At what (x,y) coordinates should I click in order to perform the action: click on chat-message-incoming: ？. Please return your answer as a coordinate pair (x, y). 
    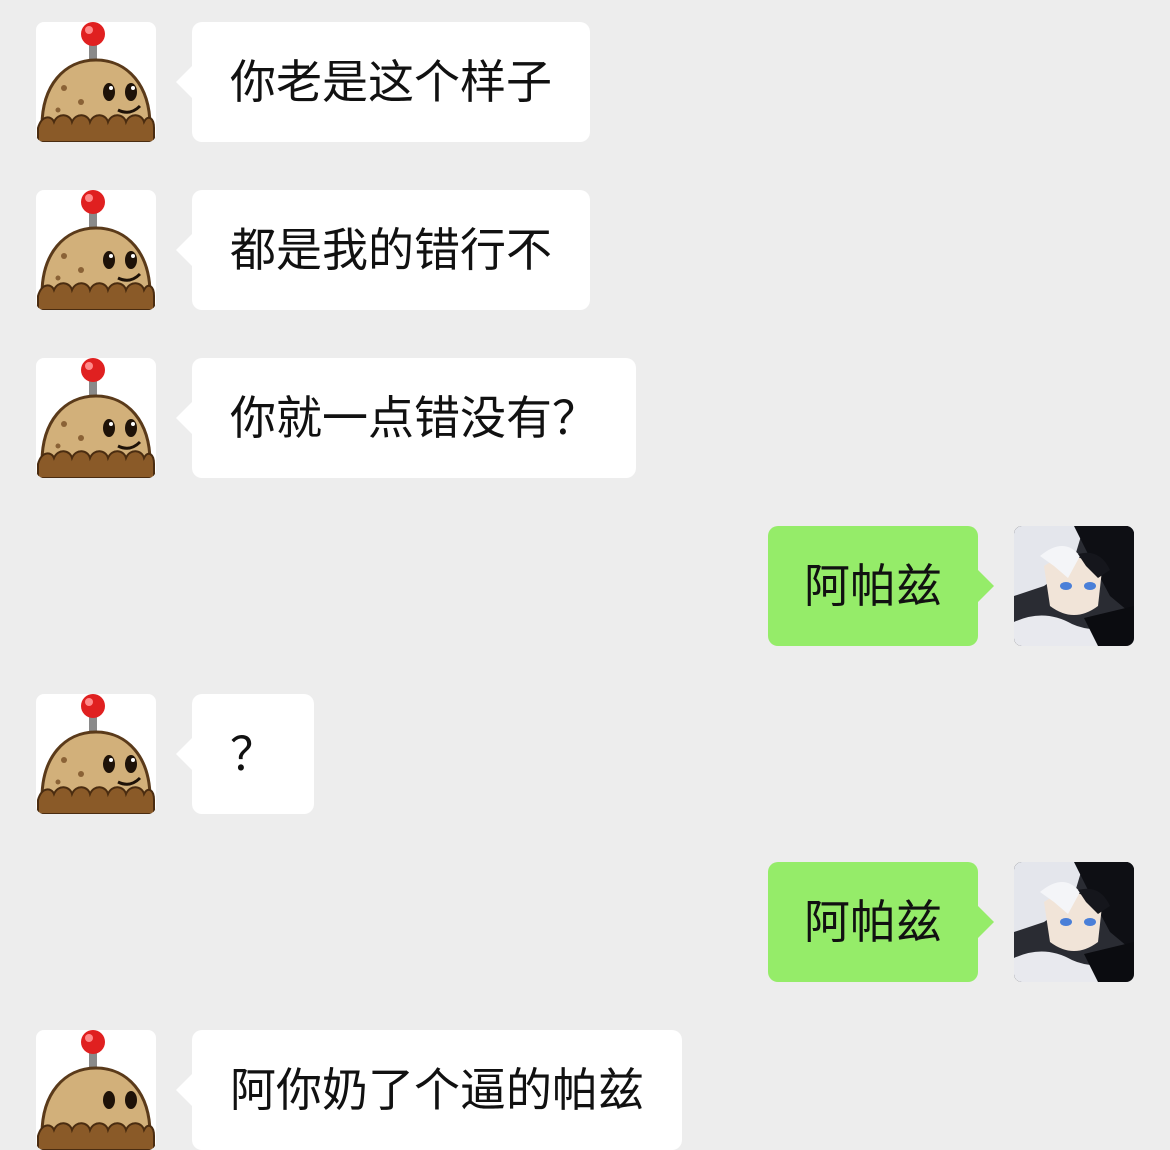
    Looking at the image, I should click on (585, 754).